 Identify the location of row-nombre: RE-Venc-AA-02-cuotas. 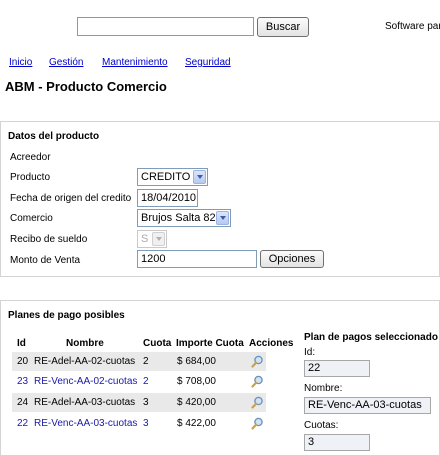
(86, 381).